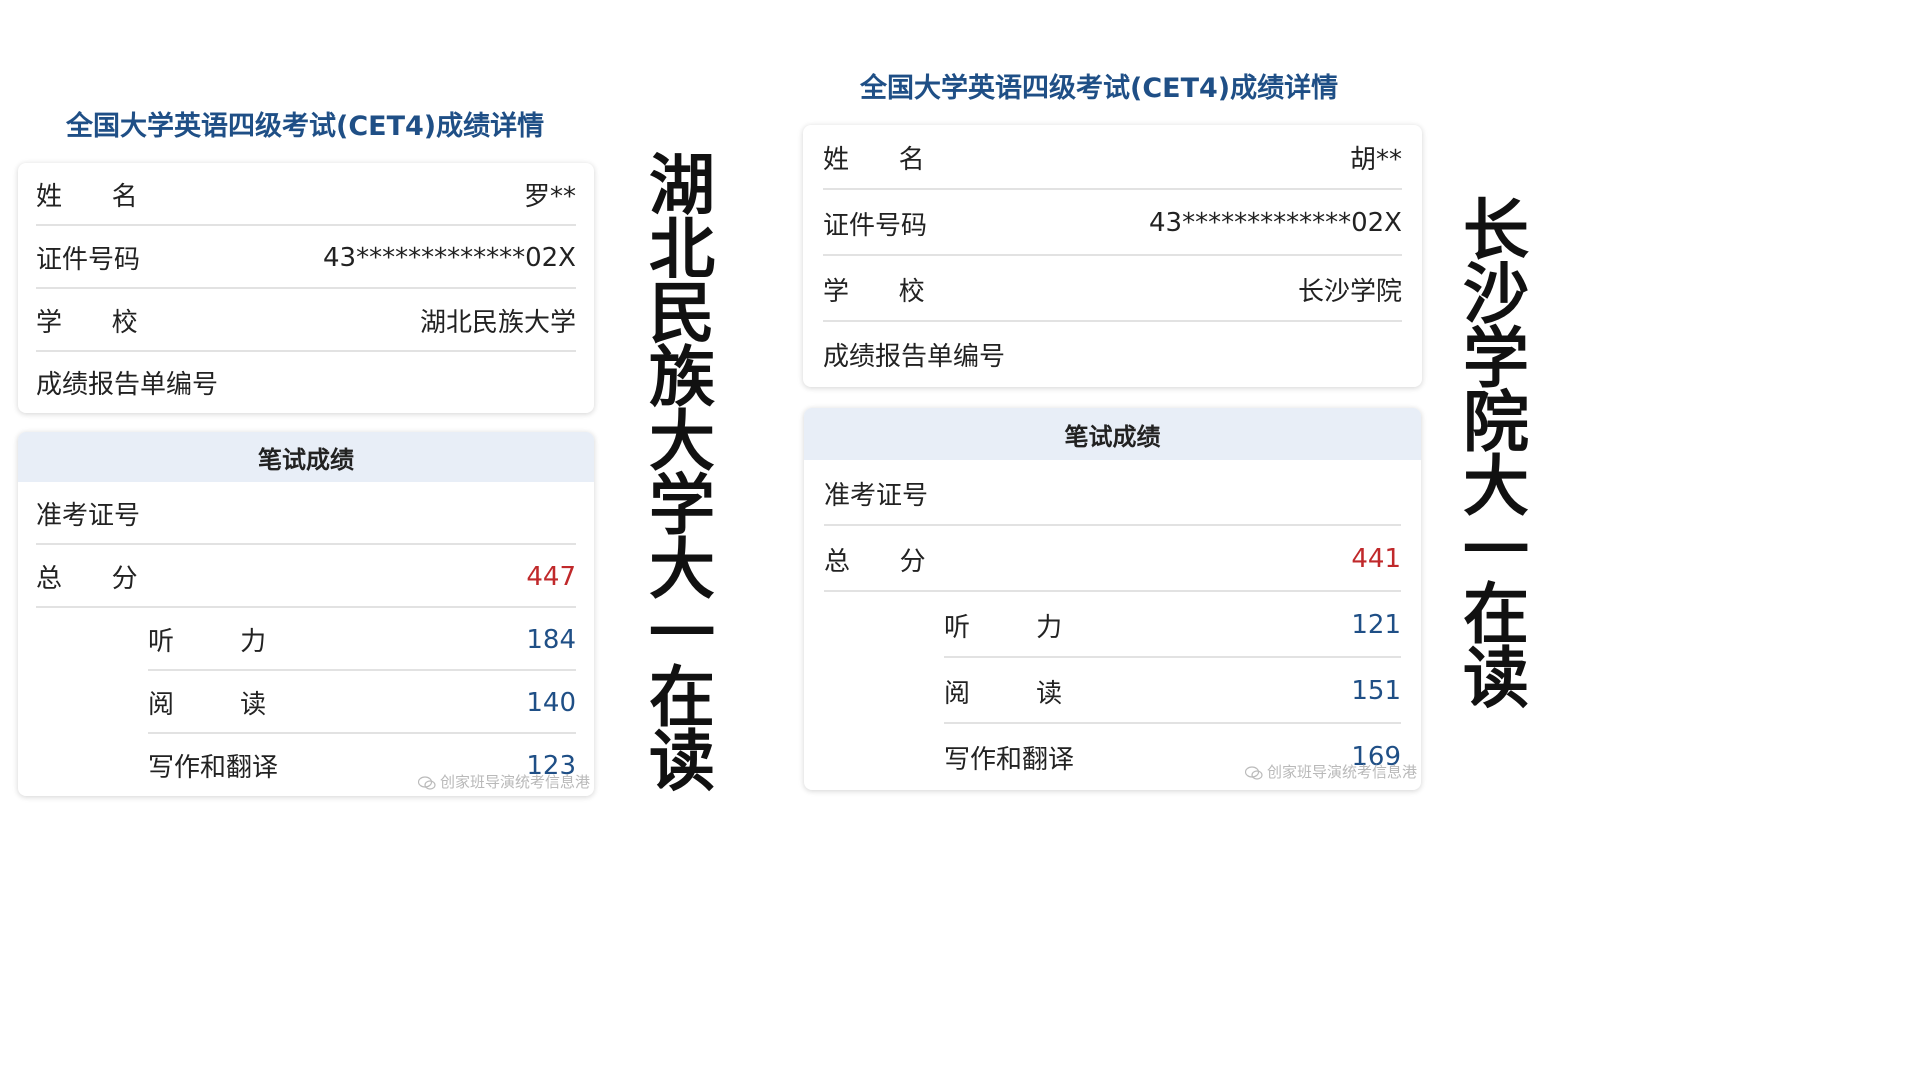 Image resolution: width=1920 pixels, height=1080 pixels. I want to click on listening-score: 121, so click(1376, 625).